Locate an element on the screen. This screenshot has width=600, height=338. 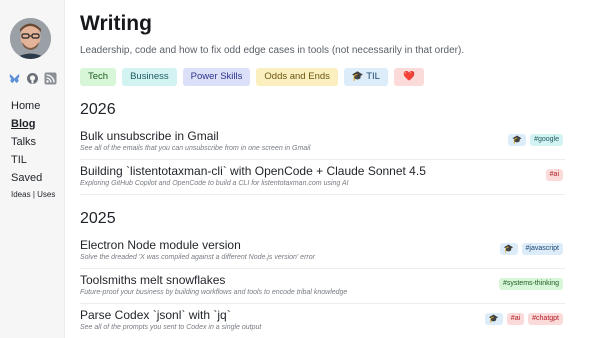
nav-saved: Saved is located at coordinates (33, 178).